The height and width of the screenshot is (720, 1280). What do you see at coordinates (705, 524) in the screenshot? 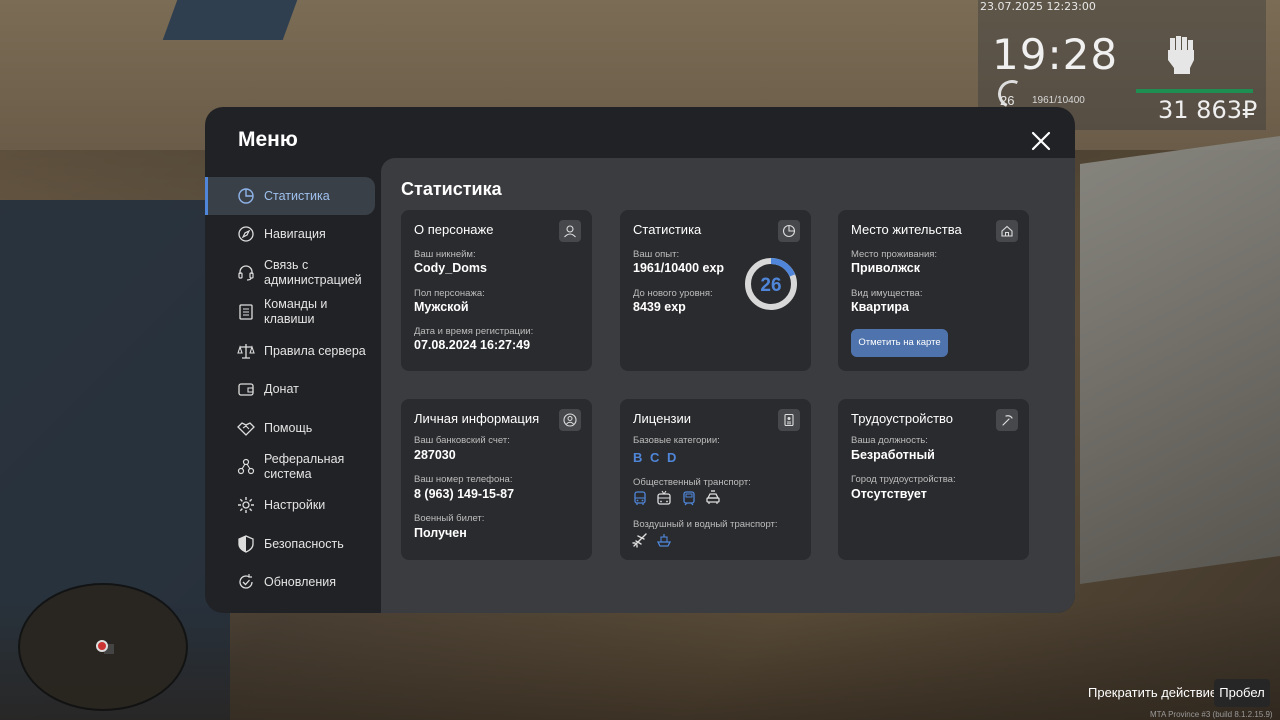
I see `air-water-transport-label: Воздушный и водный транспорт:` at bounding box center [705, 524].